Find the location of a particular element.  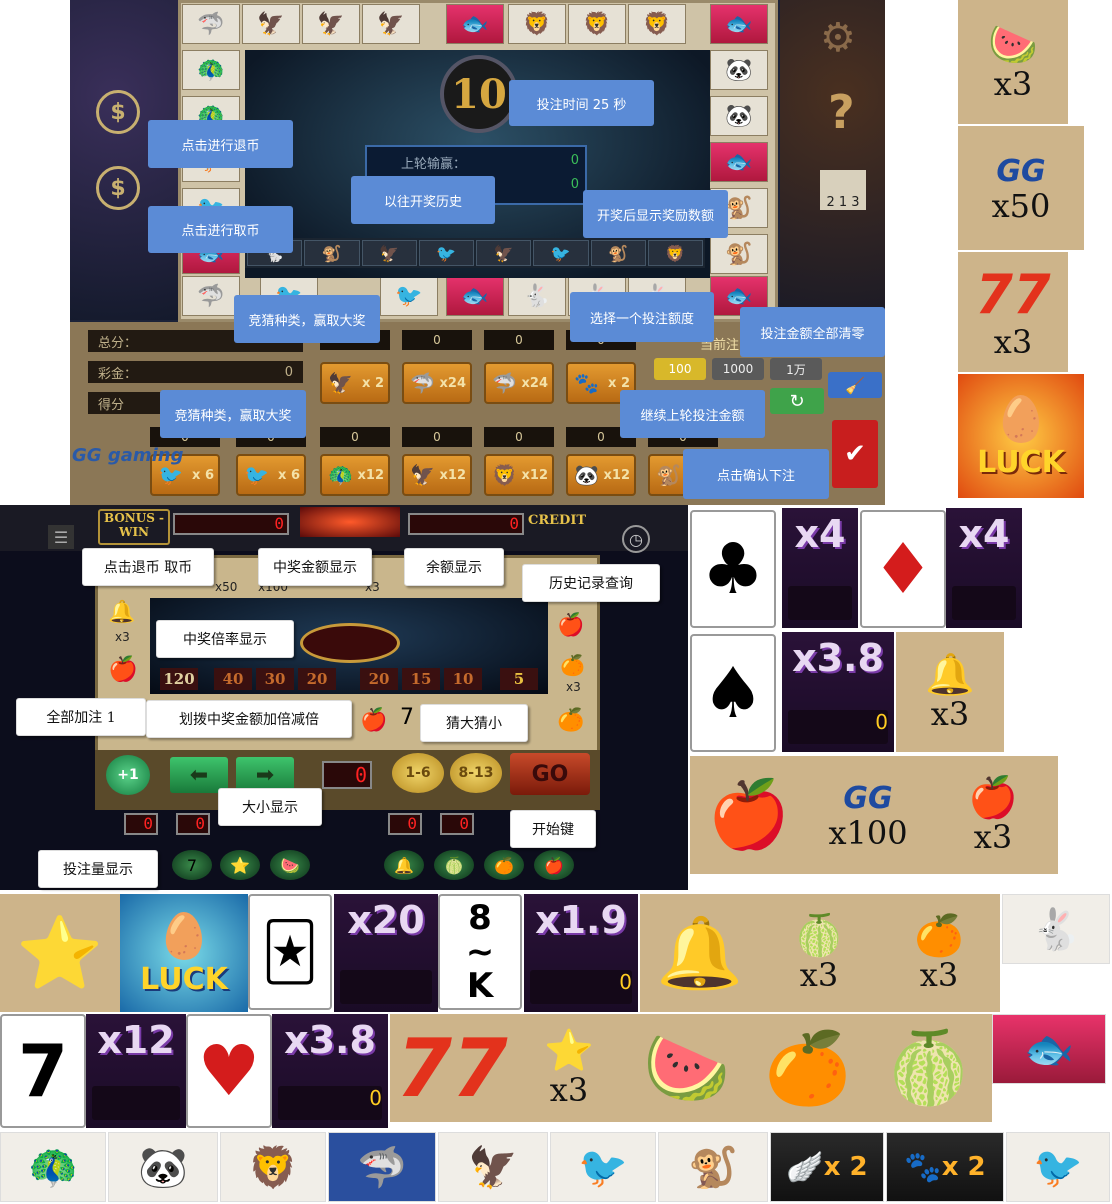

tooltip-guess-type: 竞猜种类，赢取大奖 is located at coordinates (307, 319).